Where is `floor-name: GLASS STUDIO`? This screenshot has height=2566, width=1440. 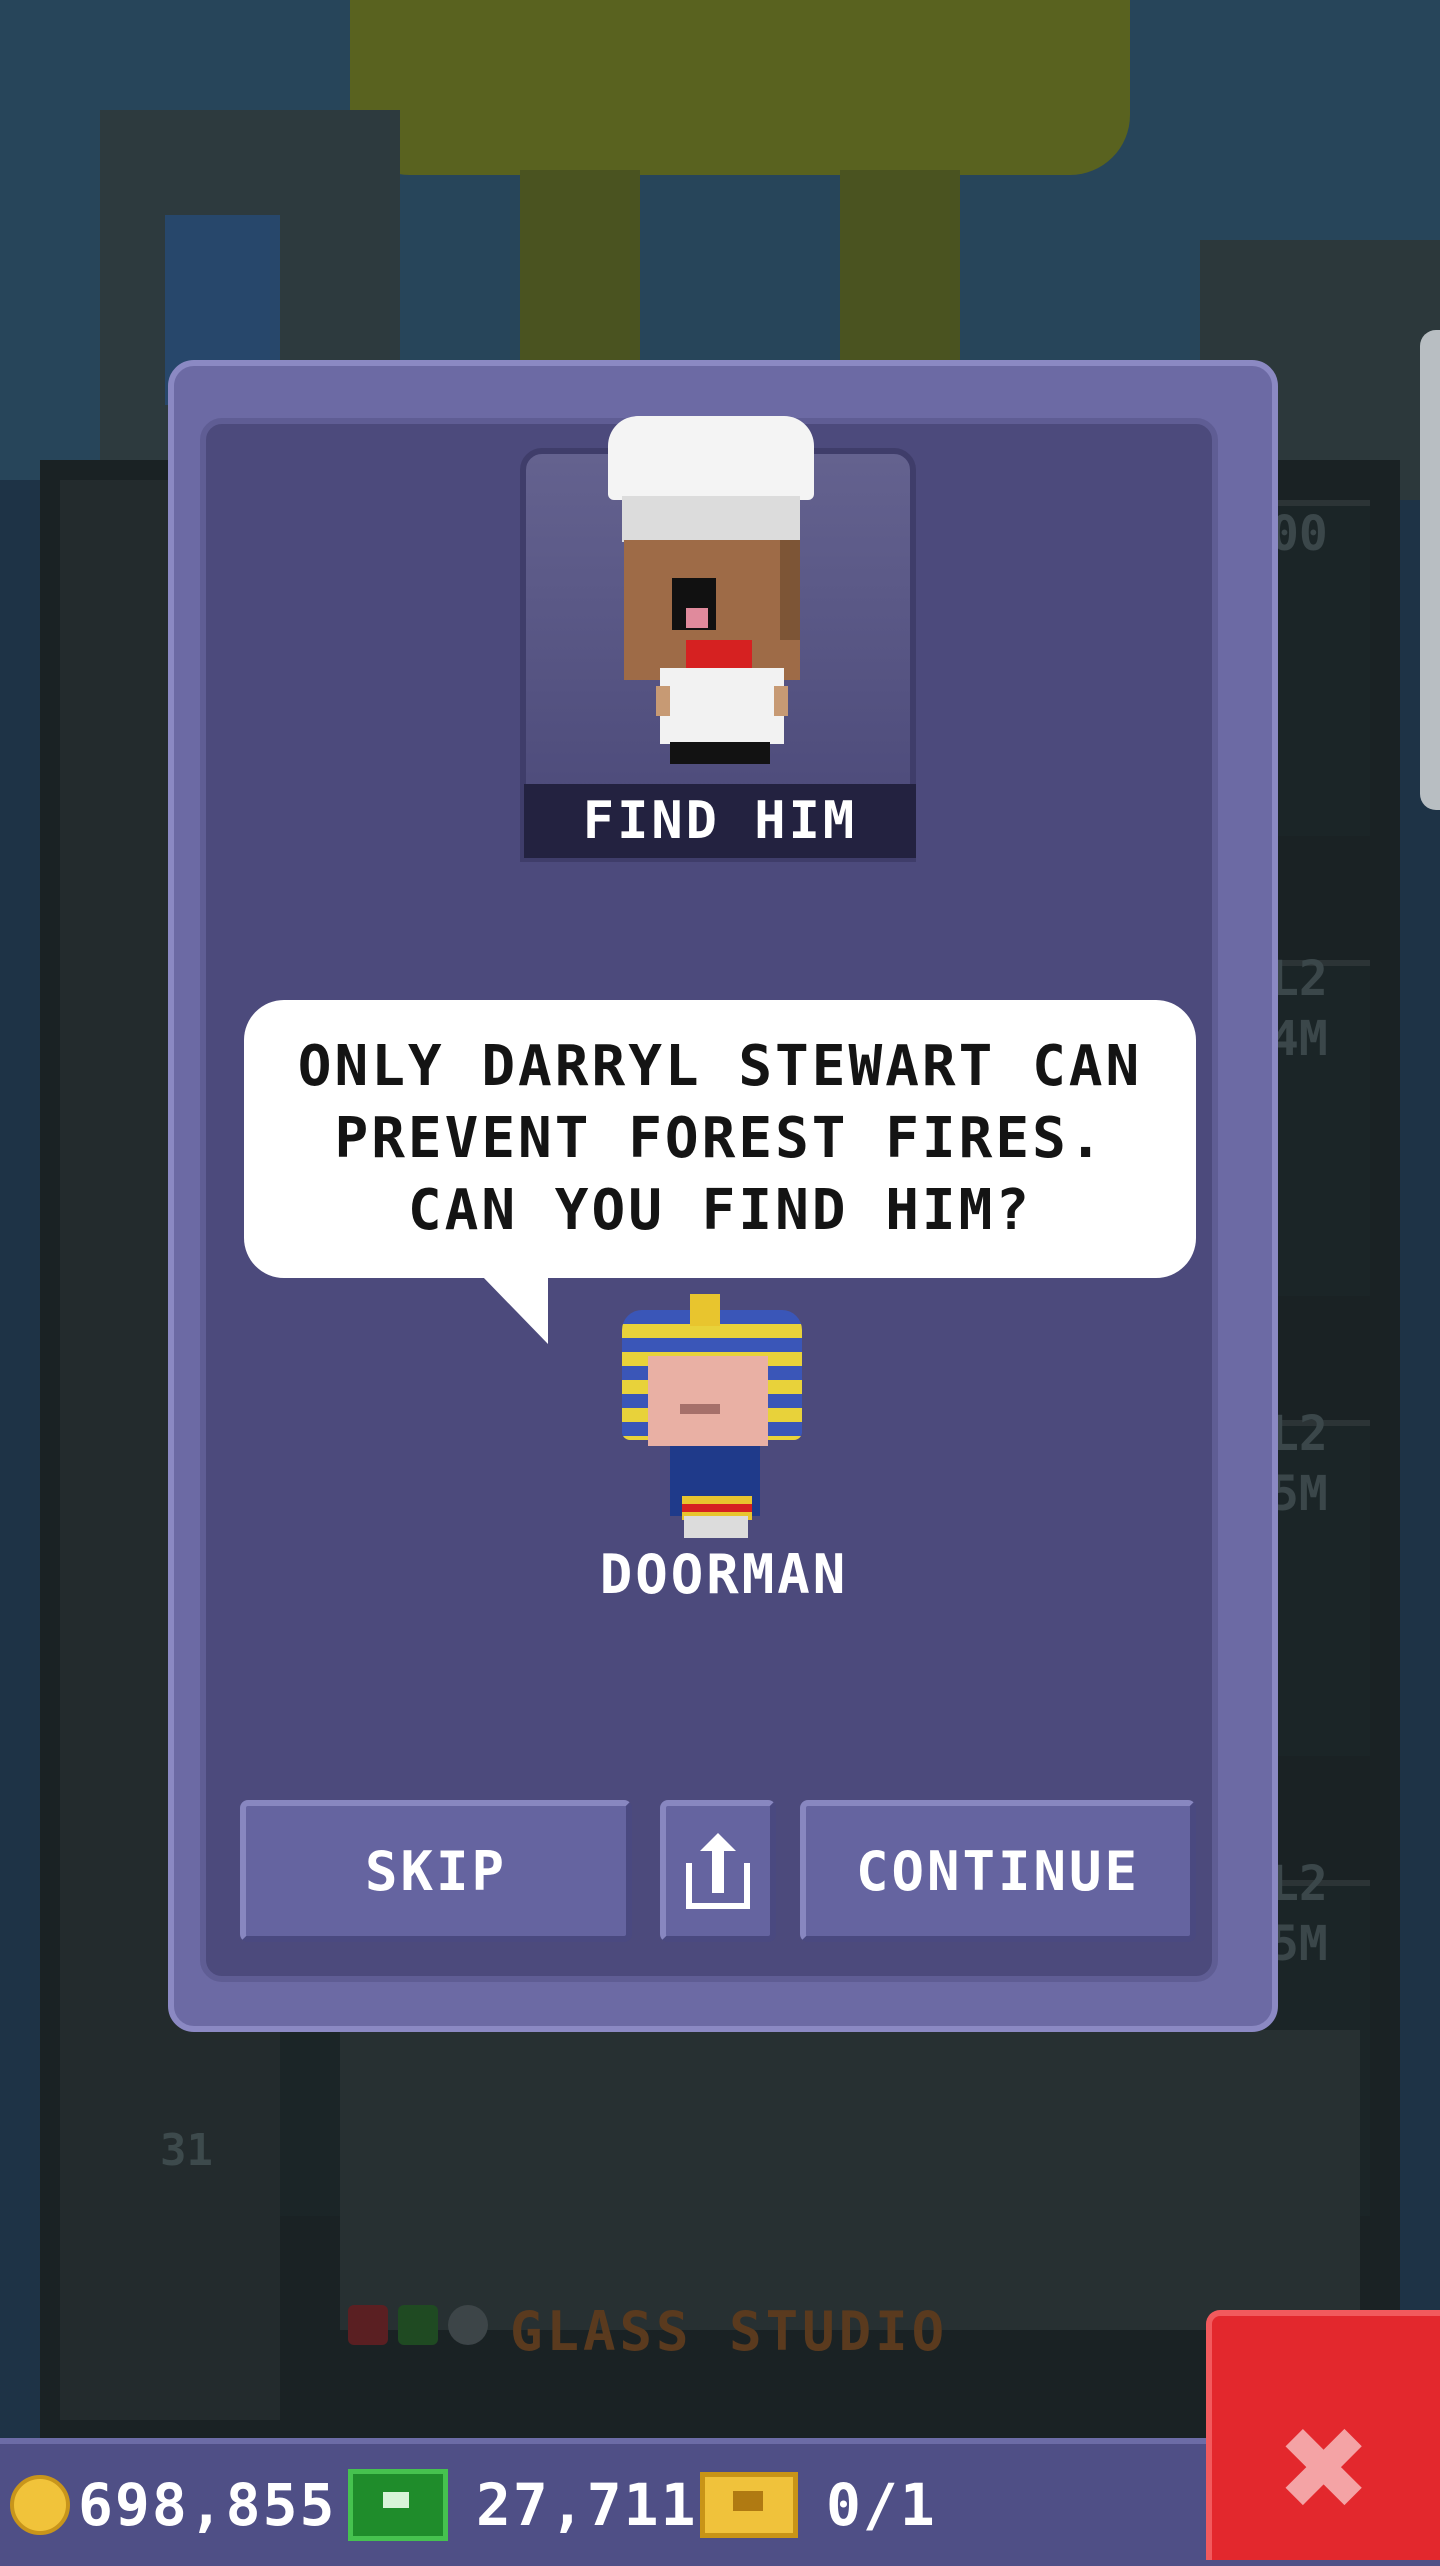 floor-name: GLASS STUDIO is located at coordinates (729, 2331).